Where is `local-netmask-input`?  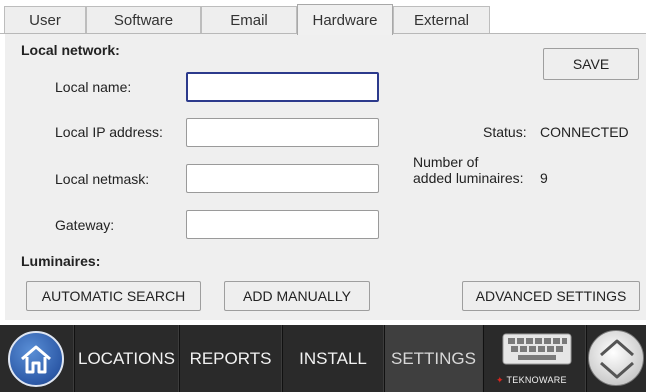 local-netmask-input is located at coordinates (282, 178).